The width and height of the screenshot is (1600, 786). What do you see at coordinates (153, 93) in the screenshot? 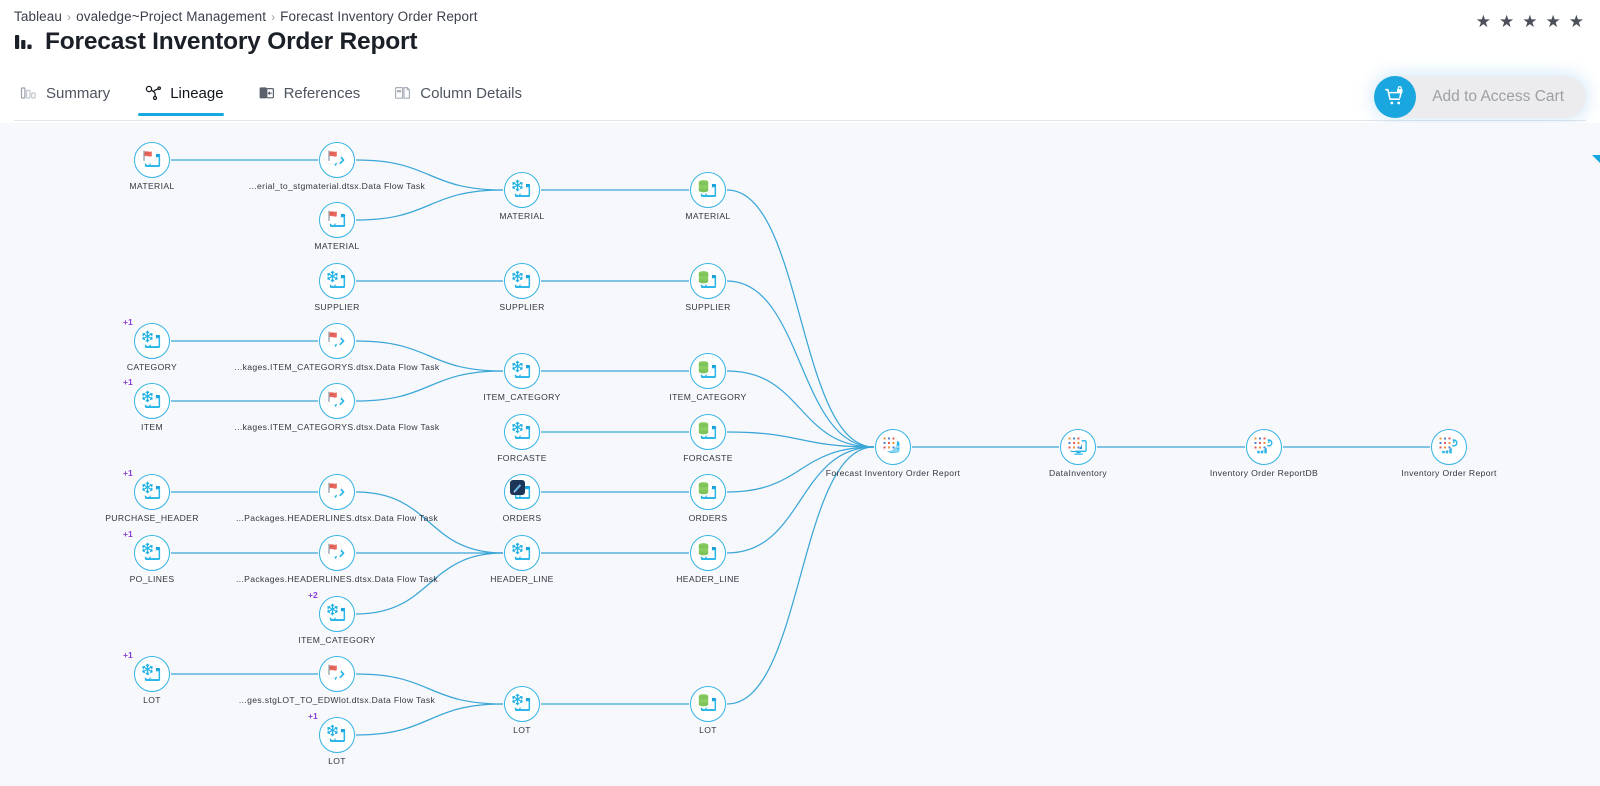
I see `lineage-graph-icon` at bounding box center [153, 93].